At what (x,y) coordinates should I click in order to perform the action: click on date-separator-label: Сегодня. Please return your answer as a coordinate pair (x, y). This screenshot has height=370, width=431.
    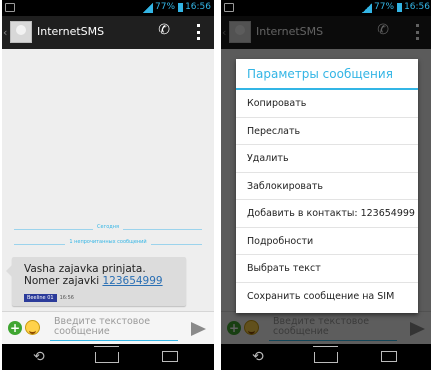
    Looking at the image, I should click on (108, 227).